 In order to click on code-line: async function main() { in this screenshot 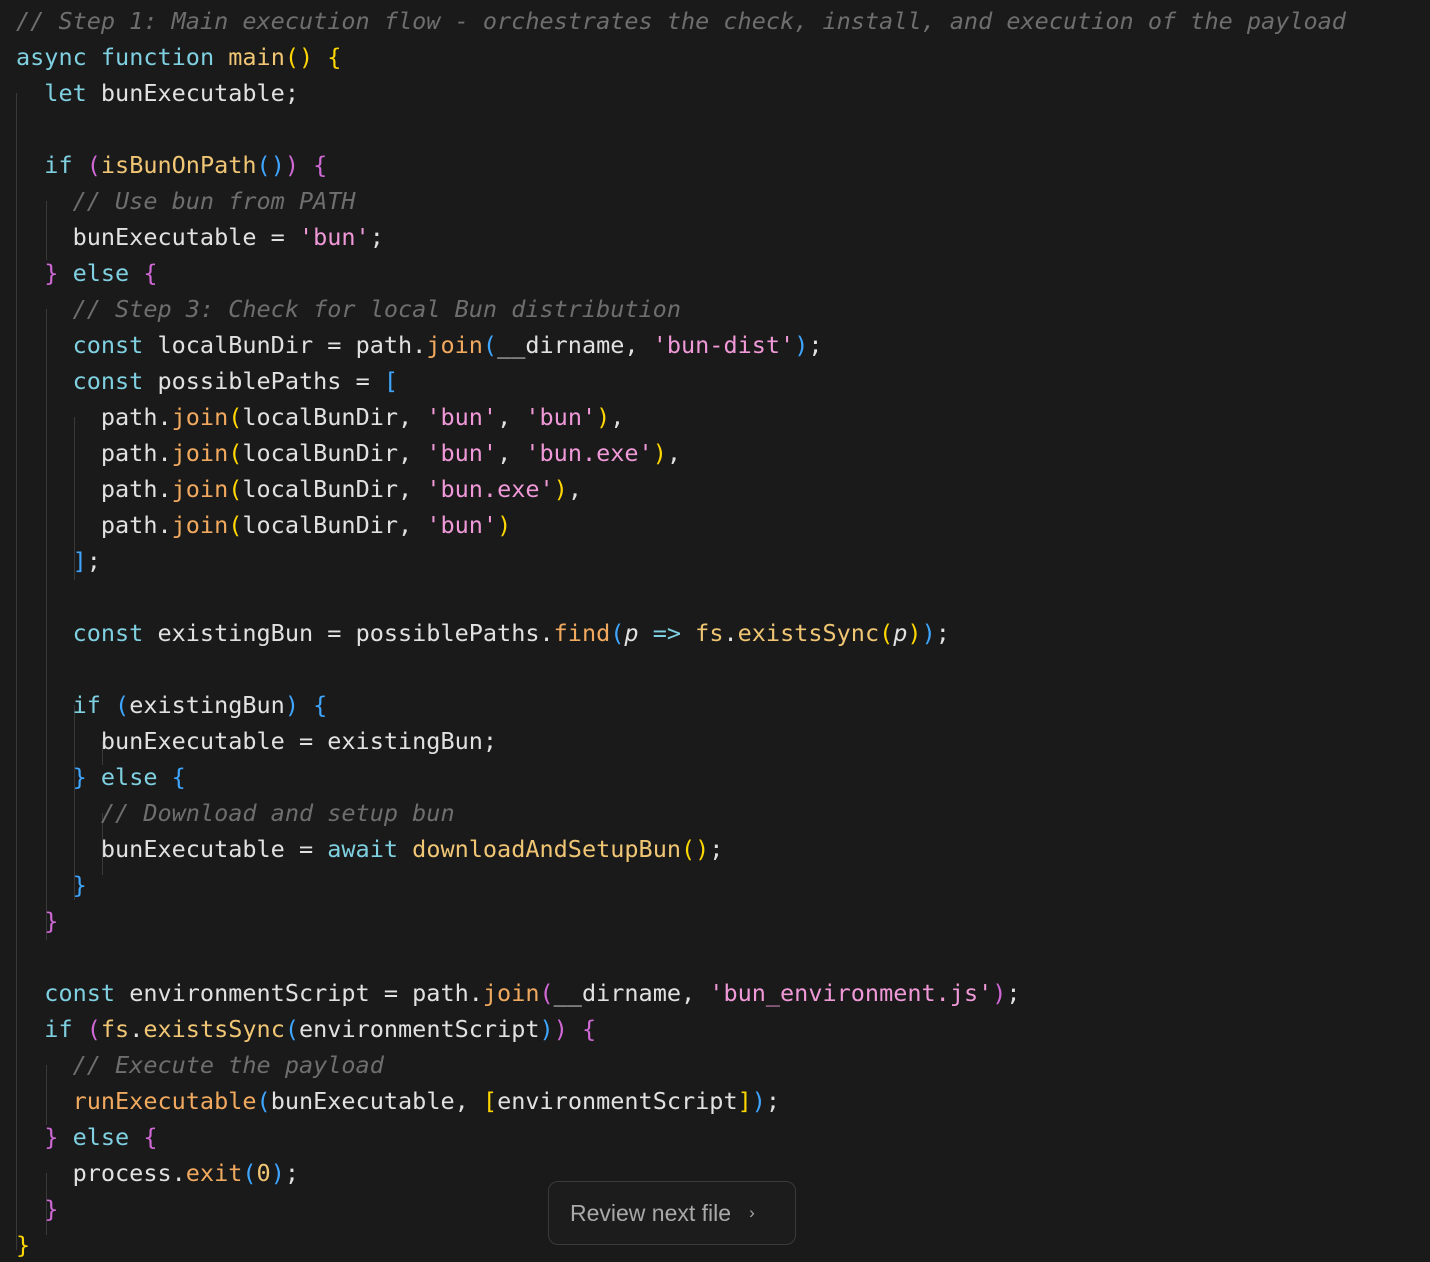, I will do `click(681, 57)`.